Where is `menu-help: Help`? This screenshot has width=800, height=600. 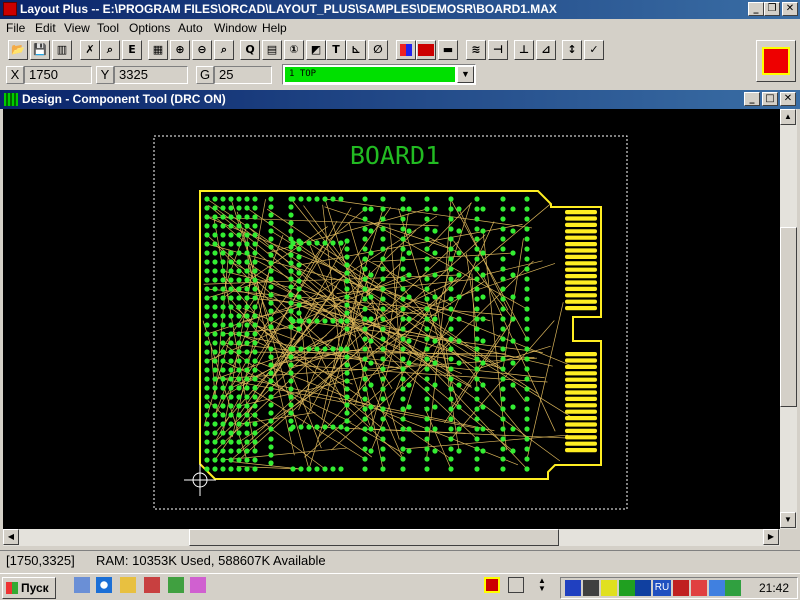
menu-help: Help is located at coordinates (274, 28).